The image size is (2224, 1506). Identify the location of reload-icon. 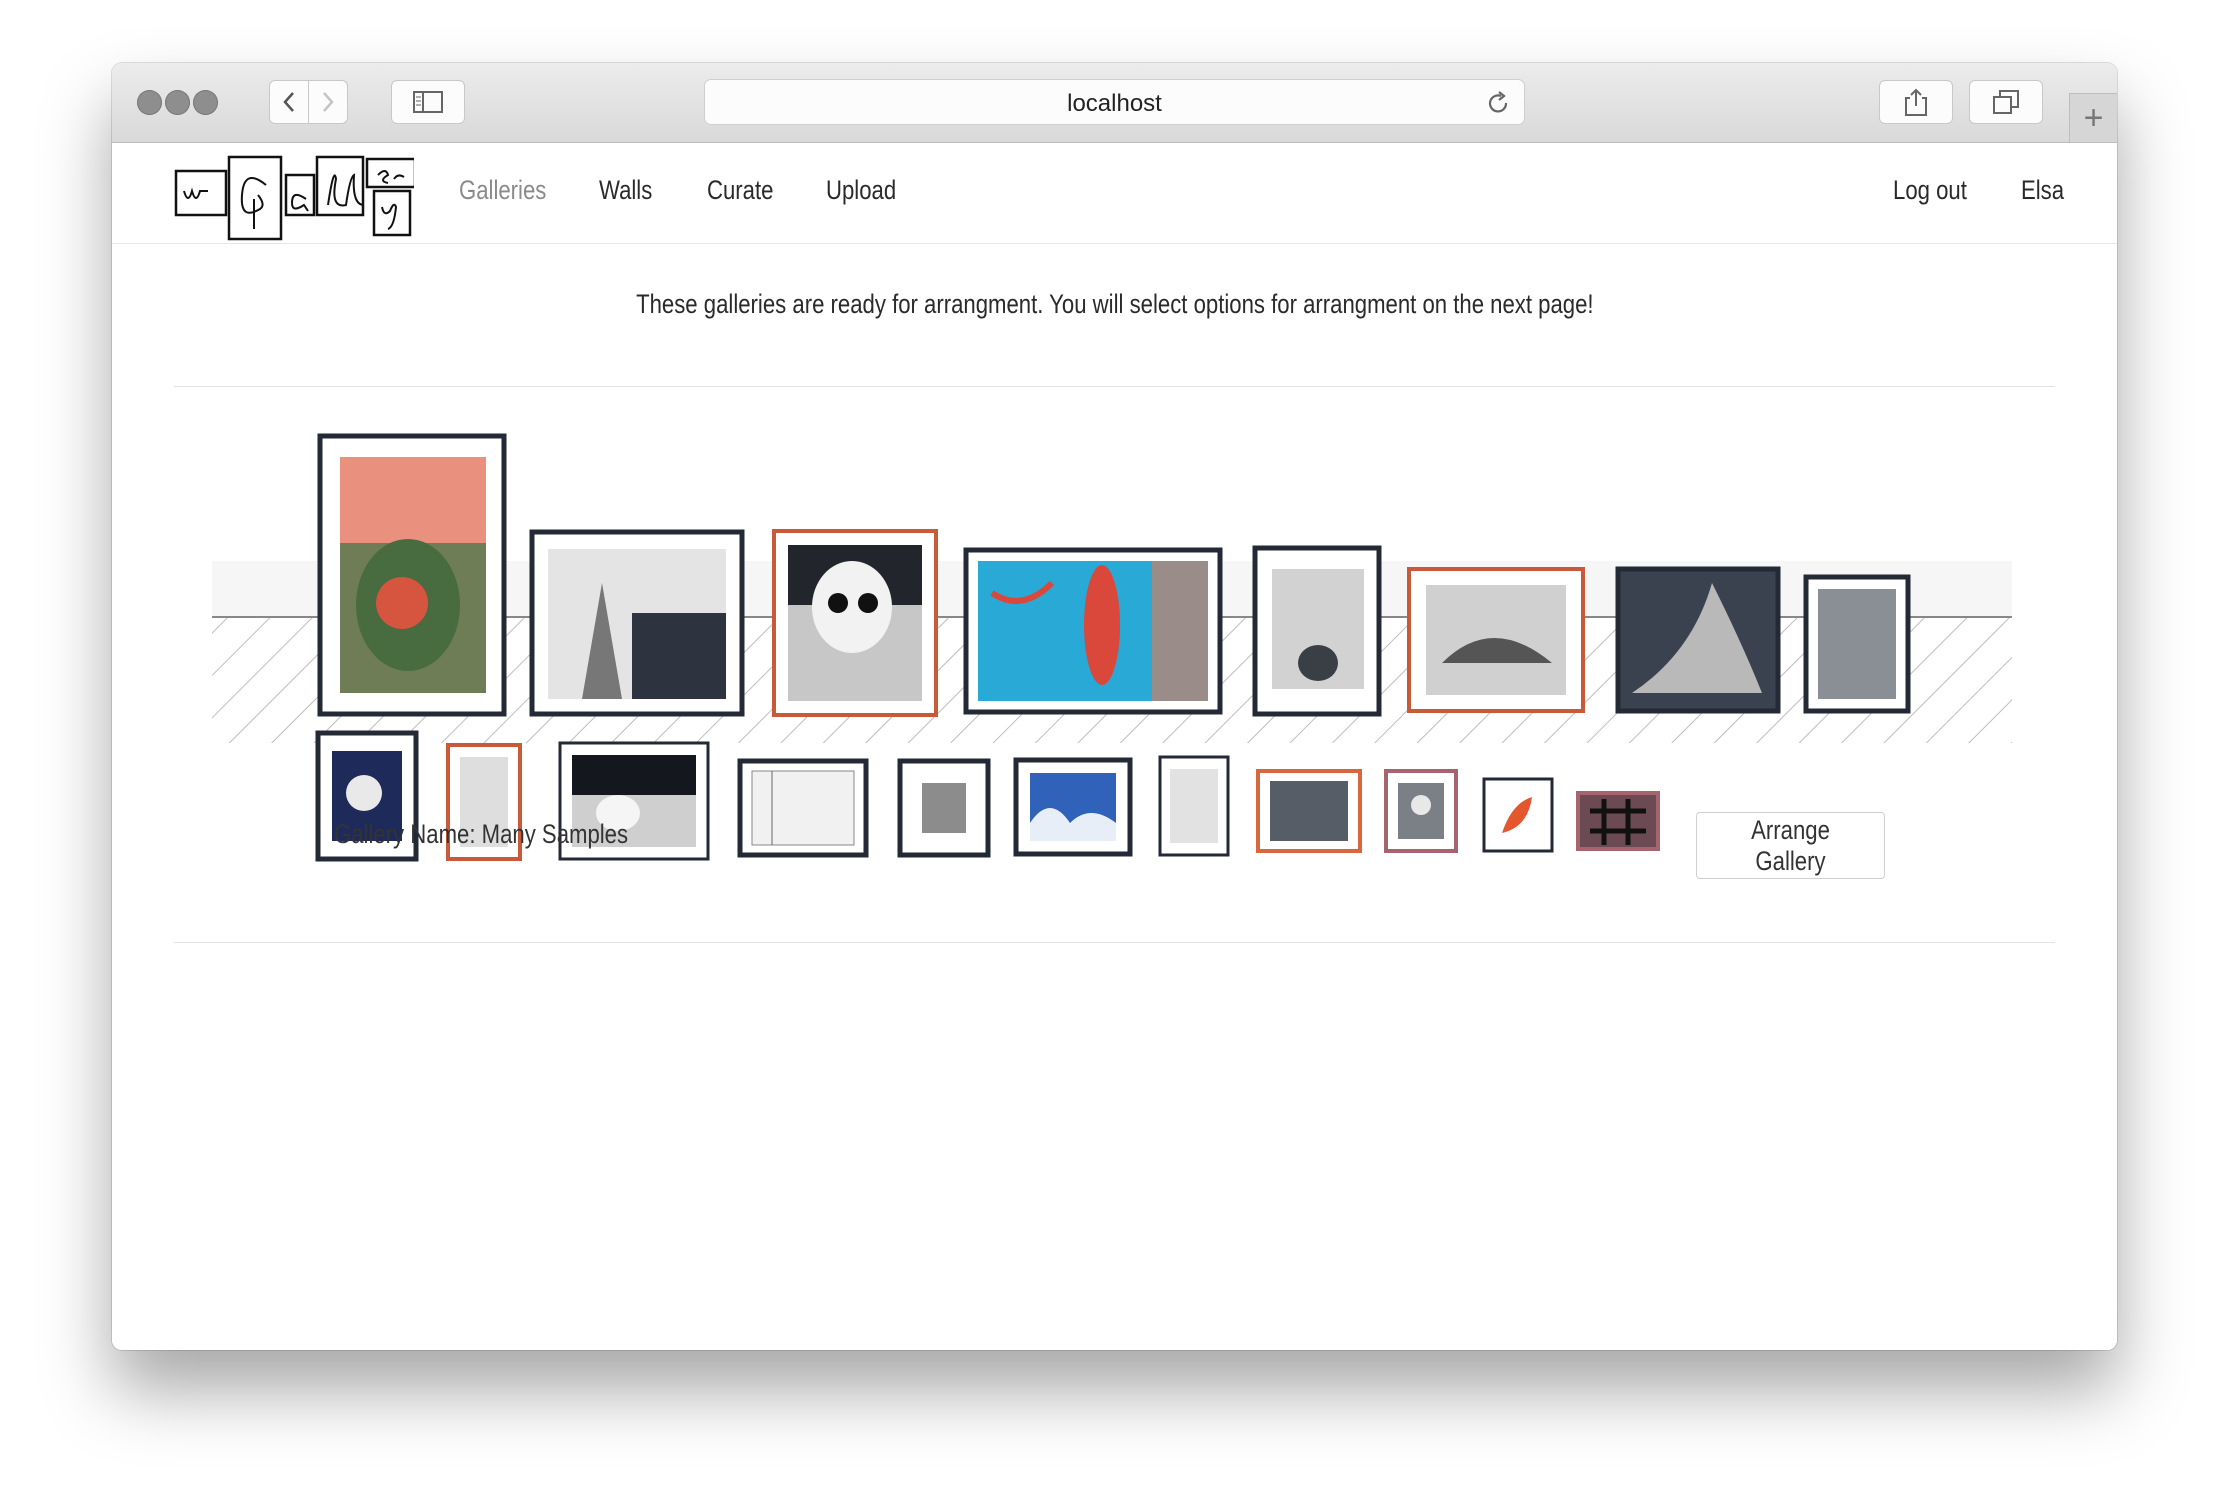
(1498, 103).